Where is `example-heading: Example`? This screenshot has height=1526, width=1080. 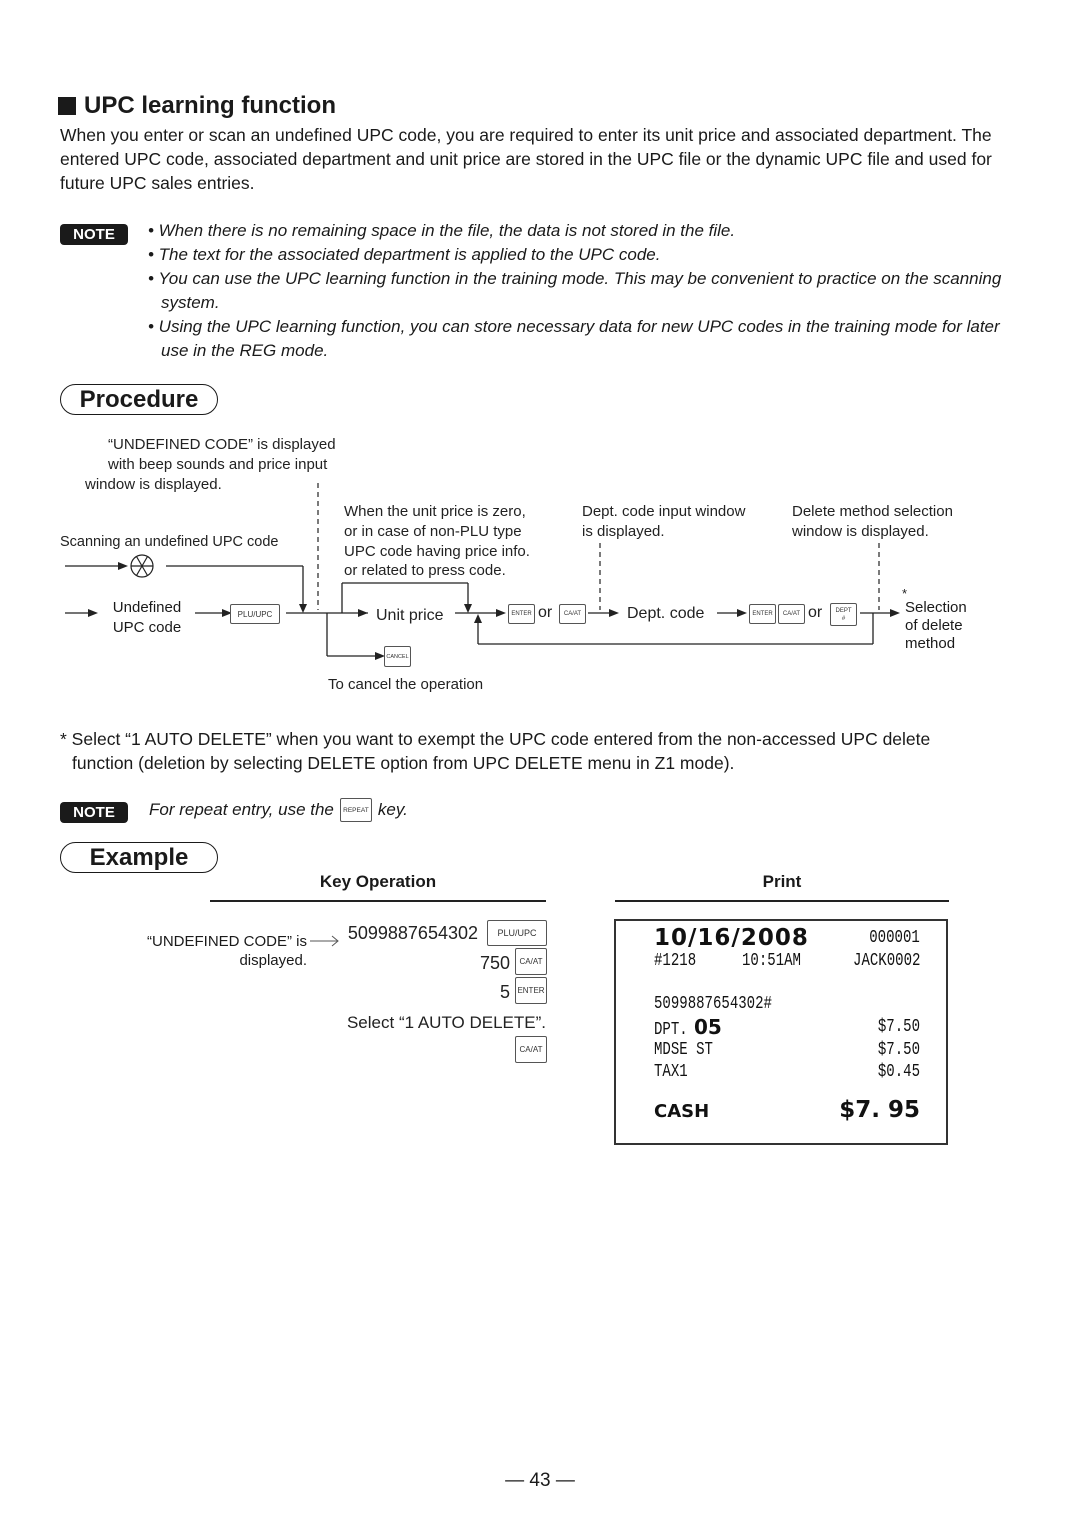 example-heading: Example is located at coordinates (139, 857).